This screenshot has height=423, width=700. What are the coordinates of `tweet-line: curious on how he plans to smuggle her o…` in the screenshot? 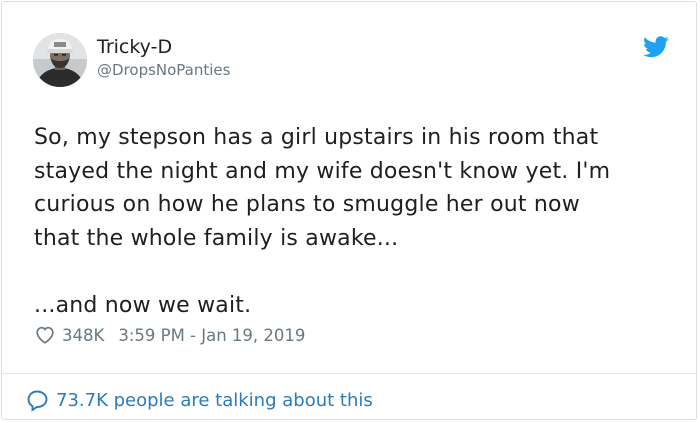 It's located at (307, 204).